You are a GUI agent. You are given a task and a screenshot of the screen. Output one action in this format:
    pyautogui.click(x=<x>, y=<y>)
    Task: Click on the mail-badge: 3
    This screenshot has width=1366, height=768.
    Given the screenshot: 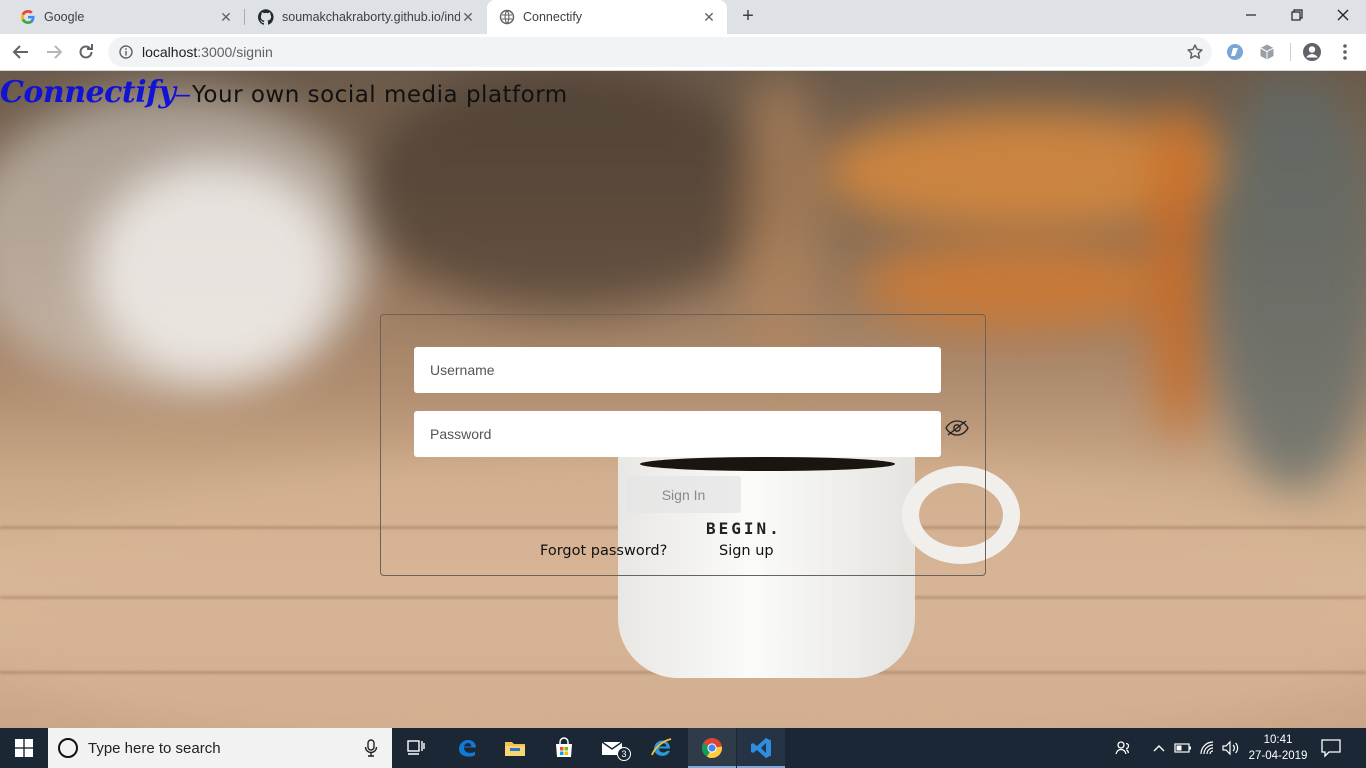 What is the action you would take?
    pyautogui.click(x=624, y=754)
    